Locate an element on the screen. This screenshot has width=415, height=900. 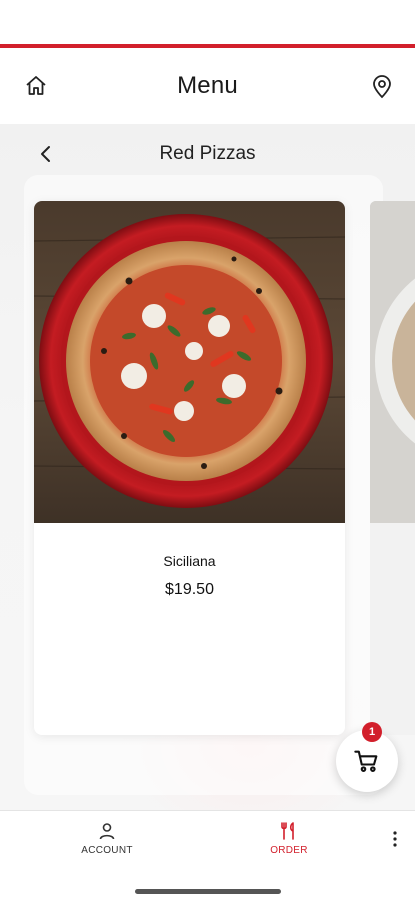
next-pizza-photo is located at coordinates (392, 362).